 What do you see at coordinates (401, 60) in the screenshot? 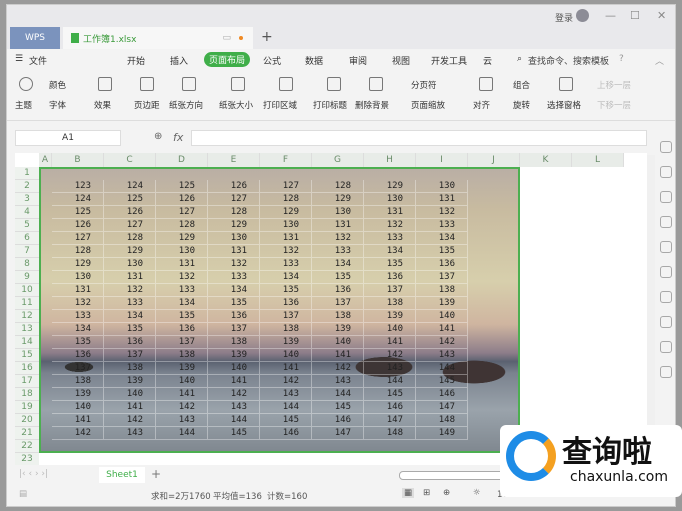
I see `menu-view: 视图` at bounding box center [401, 60].